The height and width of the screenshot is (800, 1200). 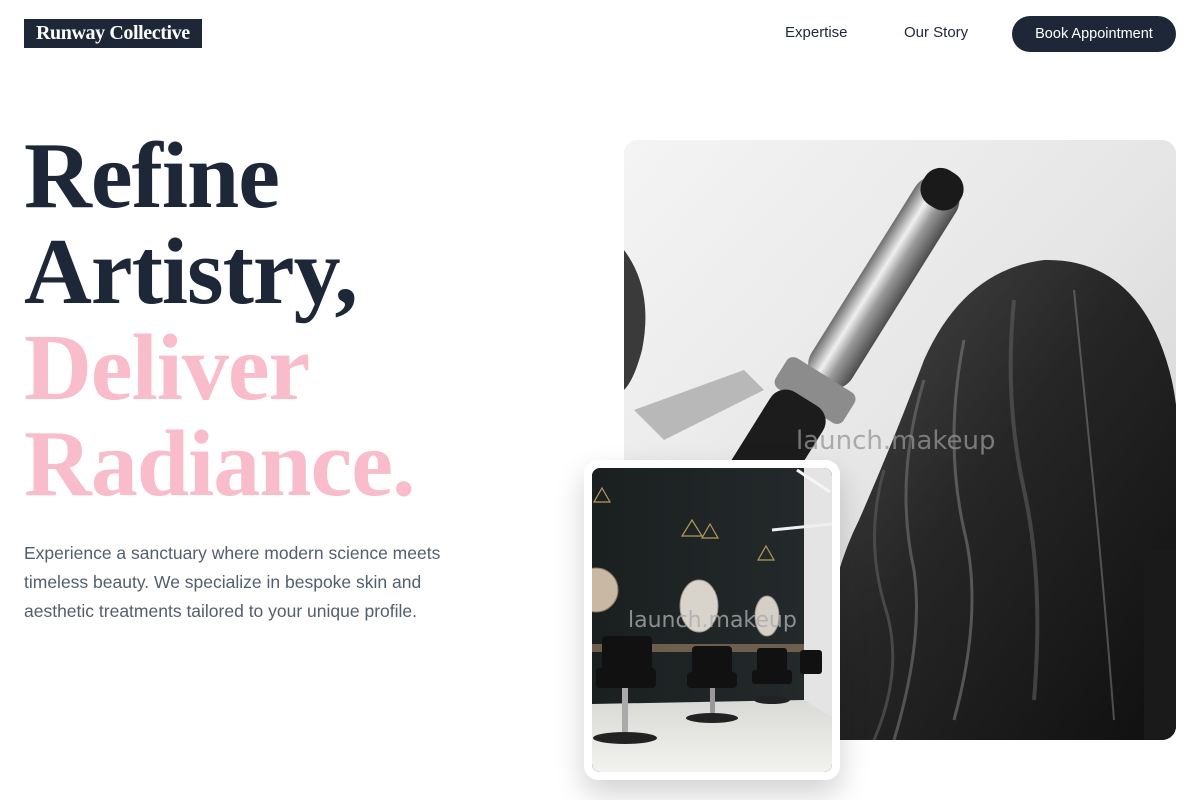 I want to click on brand-logo: Runway Collective, so click(x=113, y=33).